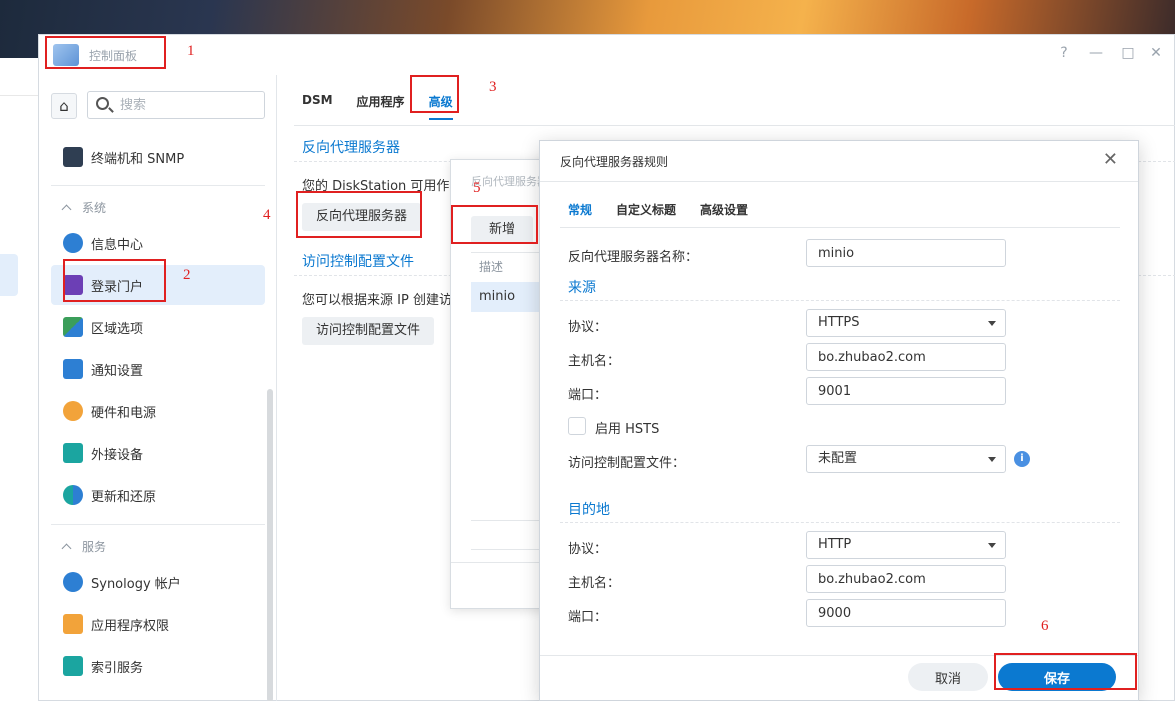 This screenshot has height=701, width=1175. What do you see at coordinates (64, 106) in the screenshot?
I see `home-icon: ⌂` at bounding box center [64, 106].